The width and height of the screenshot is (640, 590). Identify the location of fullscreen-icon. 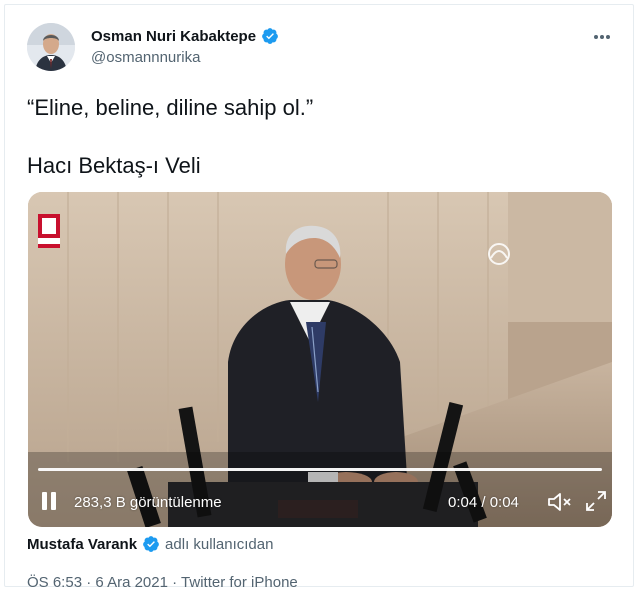
(596, 501).